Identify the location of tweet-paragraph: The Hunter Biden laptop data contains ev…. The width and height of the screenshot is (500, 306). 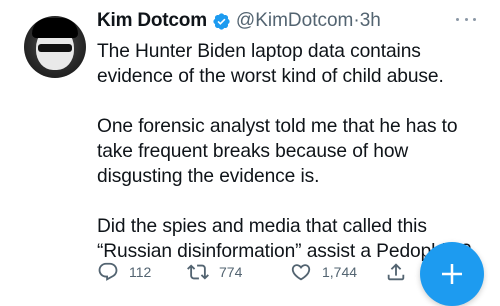
(270, 64).